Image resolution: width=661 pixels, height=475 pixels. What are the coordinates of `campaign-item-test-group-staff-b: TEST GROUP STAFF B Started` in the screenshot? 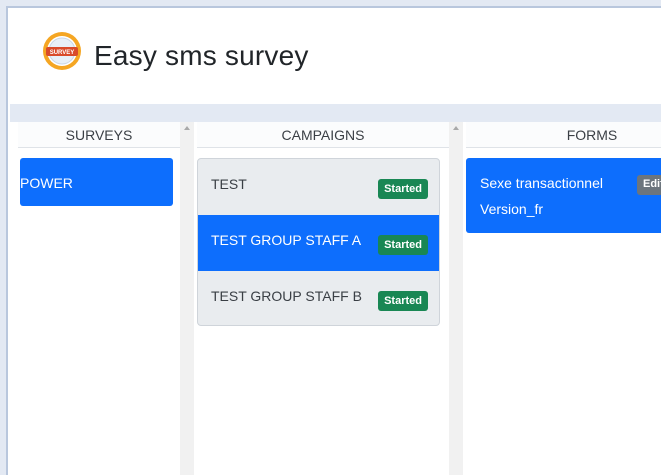 It's located at (318, 298).